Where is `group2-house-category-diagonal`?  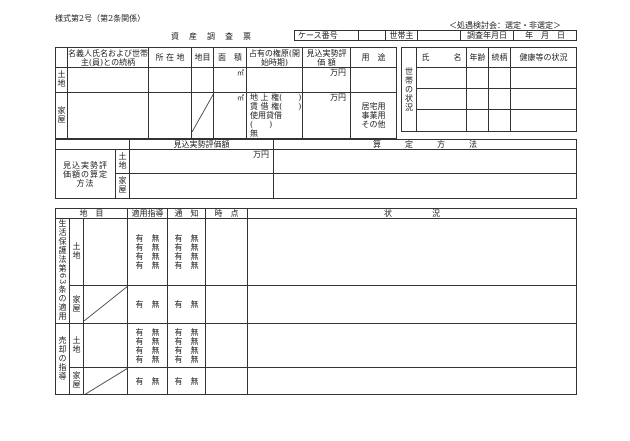
group2-house-category-diagonal is located at coordinates (105, 381).